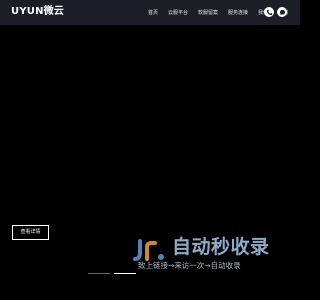 The image size is (320, 300). I want to click on watermark-title: 自动秒收录, so click(221, 247).